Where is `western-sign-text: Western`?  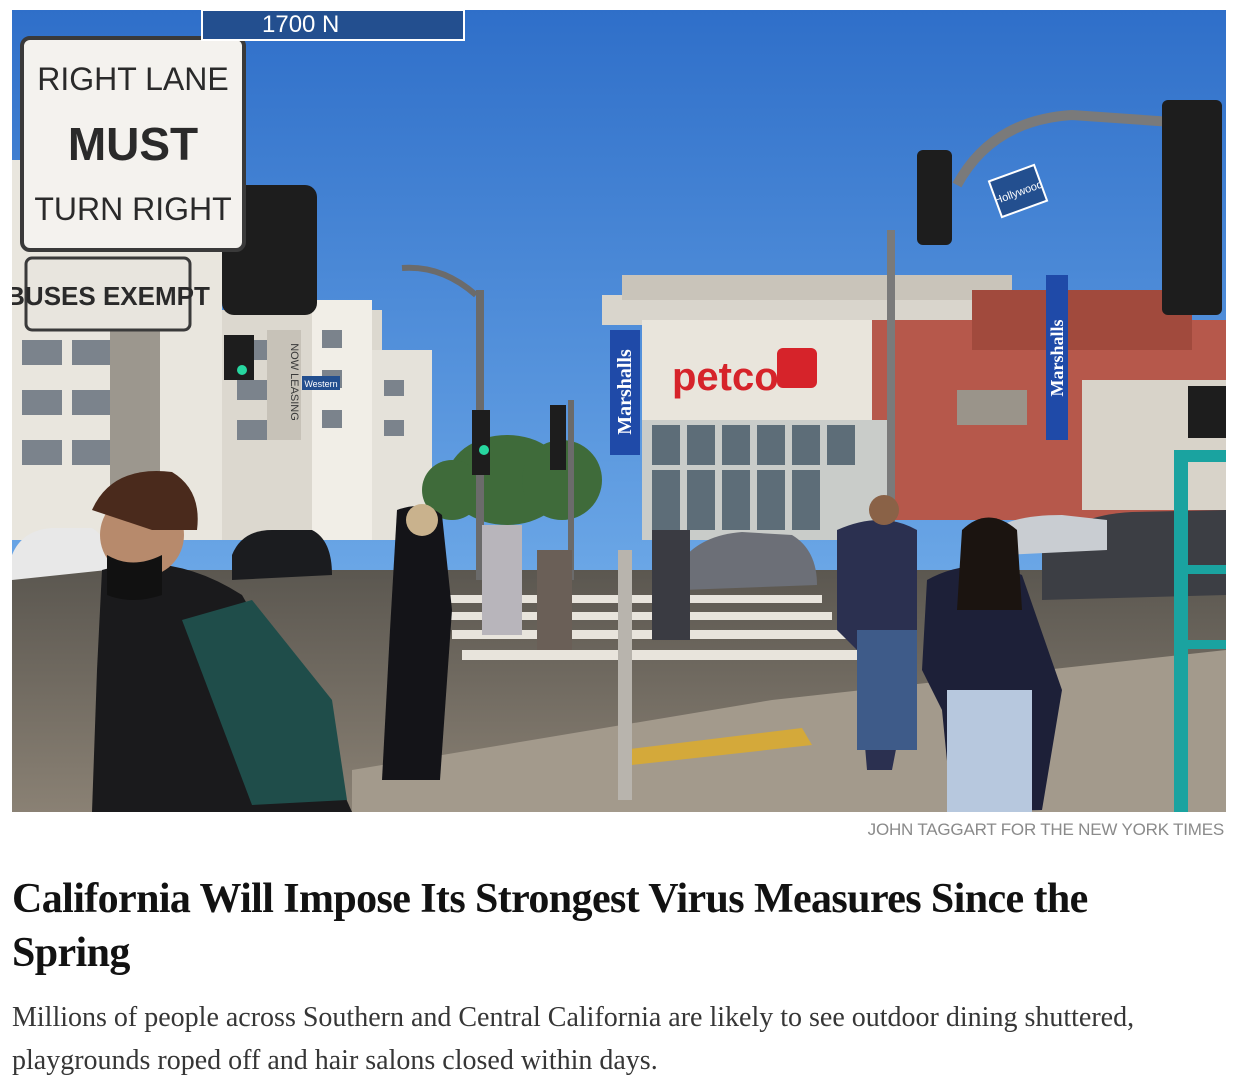 western-sign-text: Western is located at coordinates (320, 384).